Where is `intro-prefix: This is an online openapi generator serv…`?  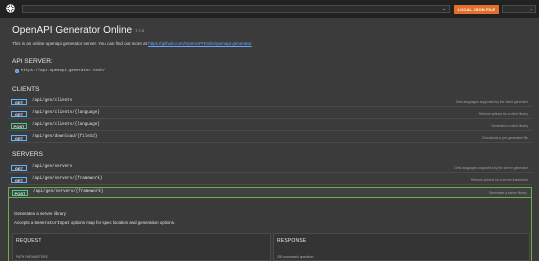
intro-prefix: This is an online openapi generator serv… is located at coordinates (80, 43).